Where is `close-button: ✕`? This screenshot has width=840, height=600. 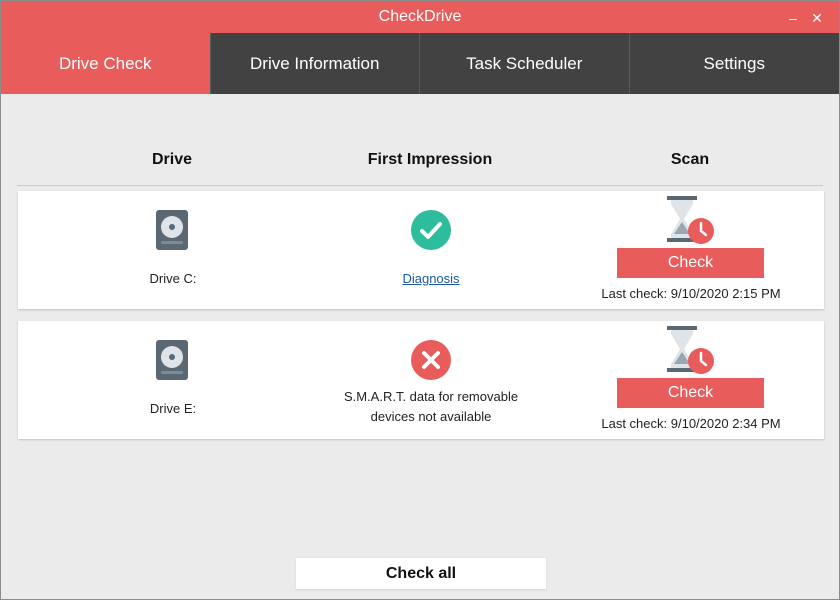
close-button: ✕ is located at coordinates (817, 17).